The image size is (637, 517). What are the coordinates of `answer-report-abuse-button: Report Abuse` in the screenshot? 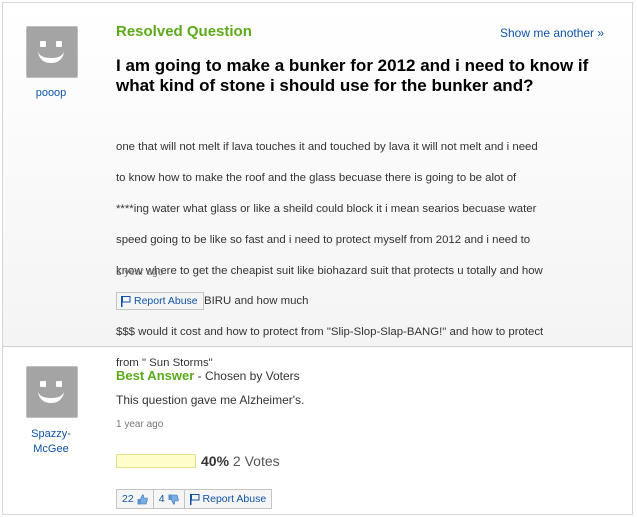 It's located at (228, 499).